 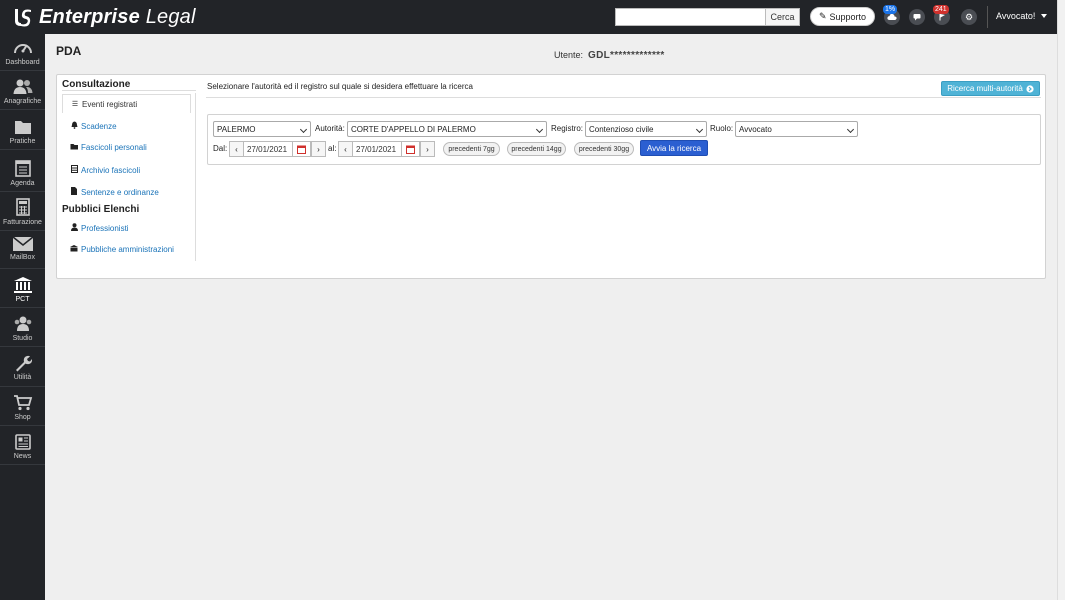 What do you see at coordinates (105, 228) in the screenshot?
I see `menu-label: Professionisti` at bounding box center [105, 228].